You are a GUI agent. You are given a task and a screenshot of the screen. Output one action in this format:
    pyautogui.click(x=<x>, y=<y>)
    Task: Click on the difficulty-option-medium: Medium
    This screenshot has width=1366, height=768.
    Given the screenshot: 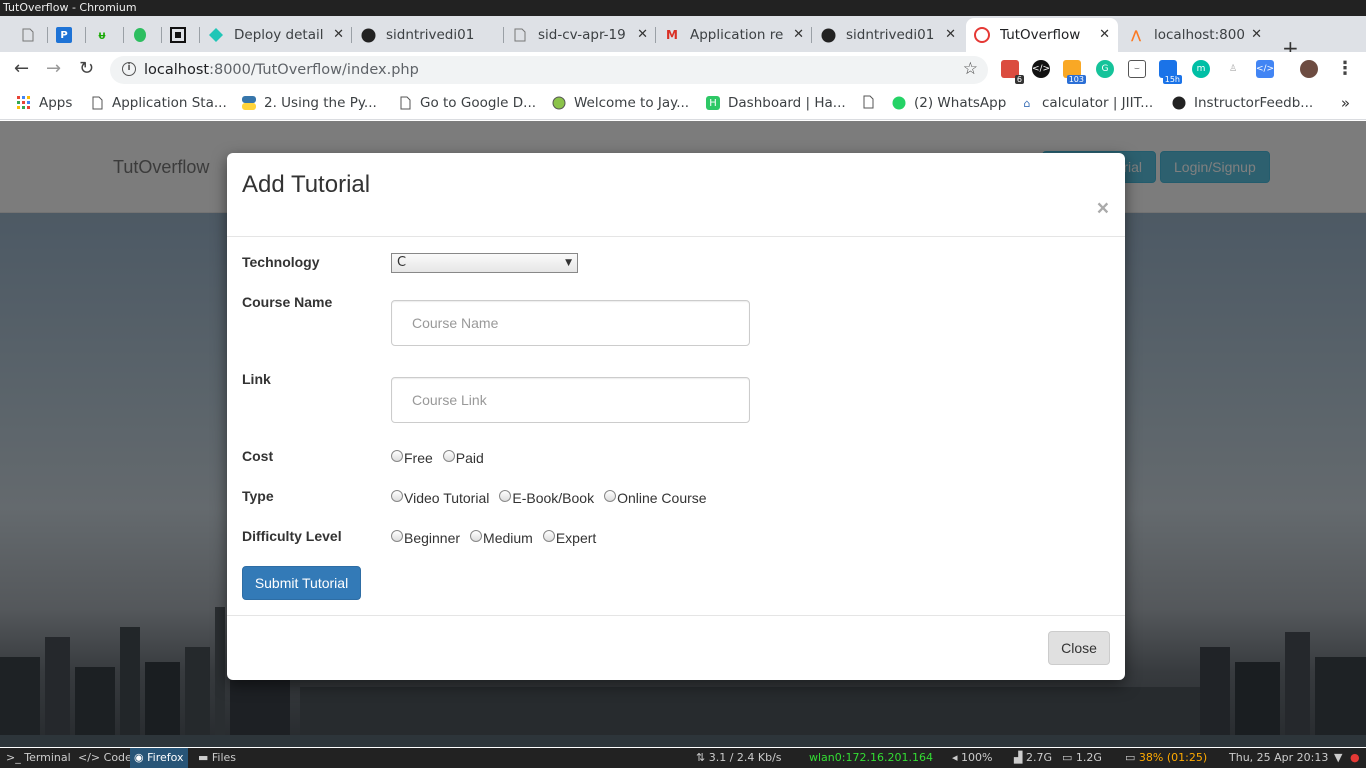 What is the action you would take?
    pyautogui.click(x=501, y=538)
    